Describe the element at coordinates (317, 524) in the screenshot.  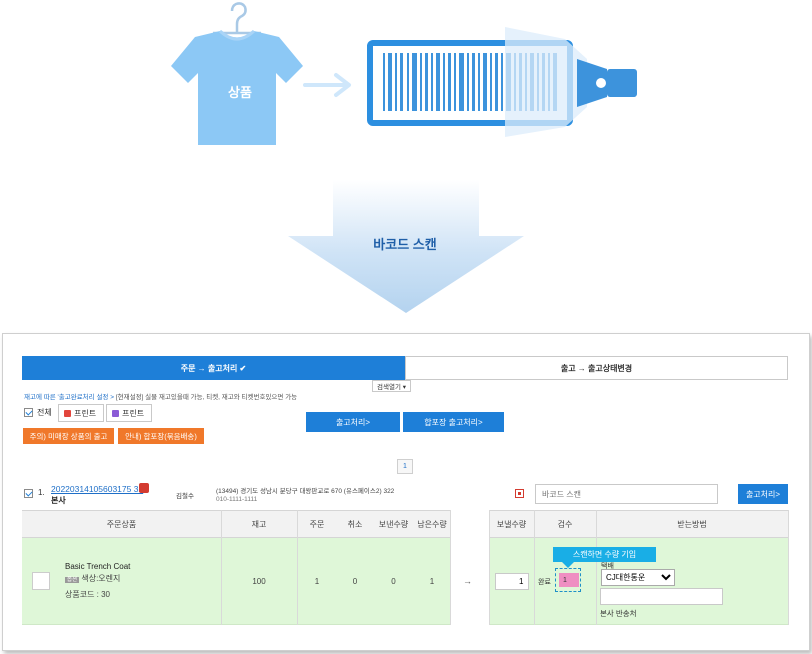
I see `header-ordered: 주문` at that location.